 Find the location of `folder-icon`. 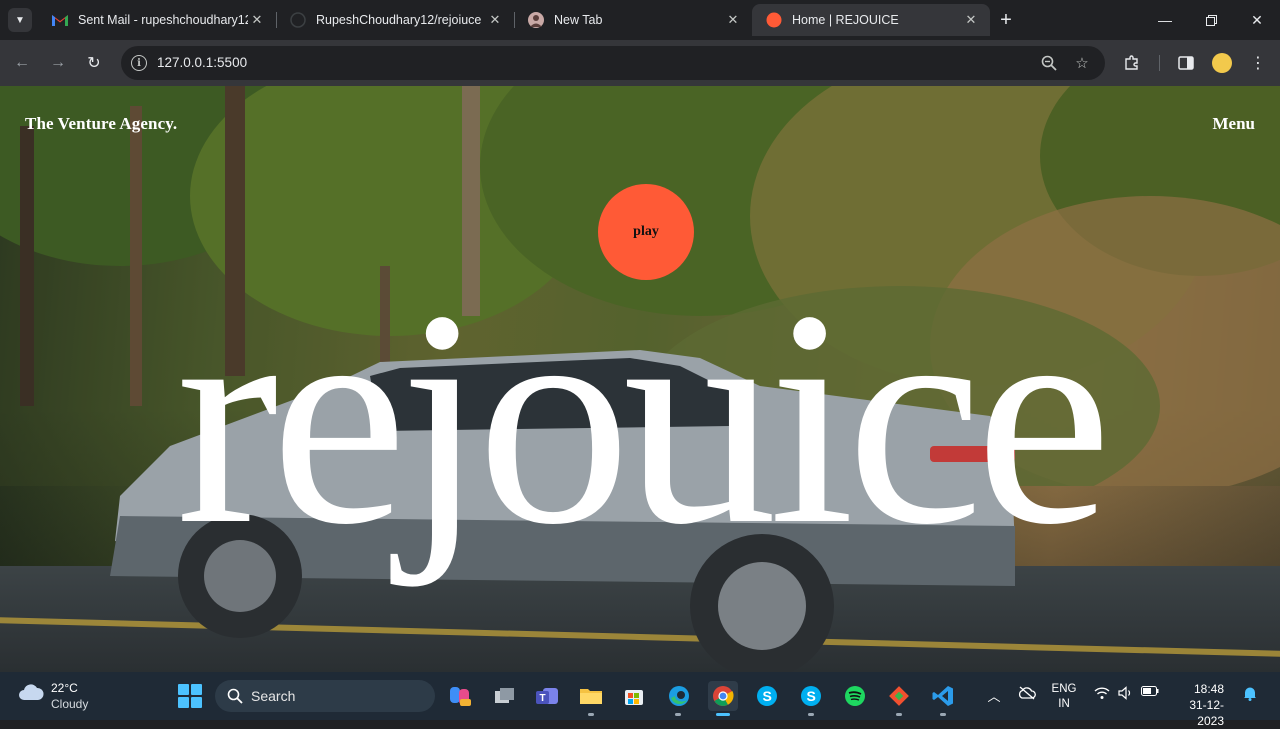

folder-icon is located at coordinates (591, 696).